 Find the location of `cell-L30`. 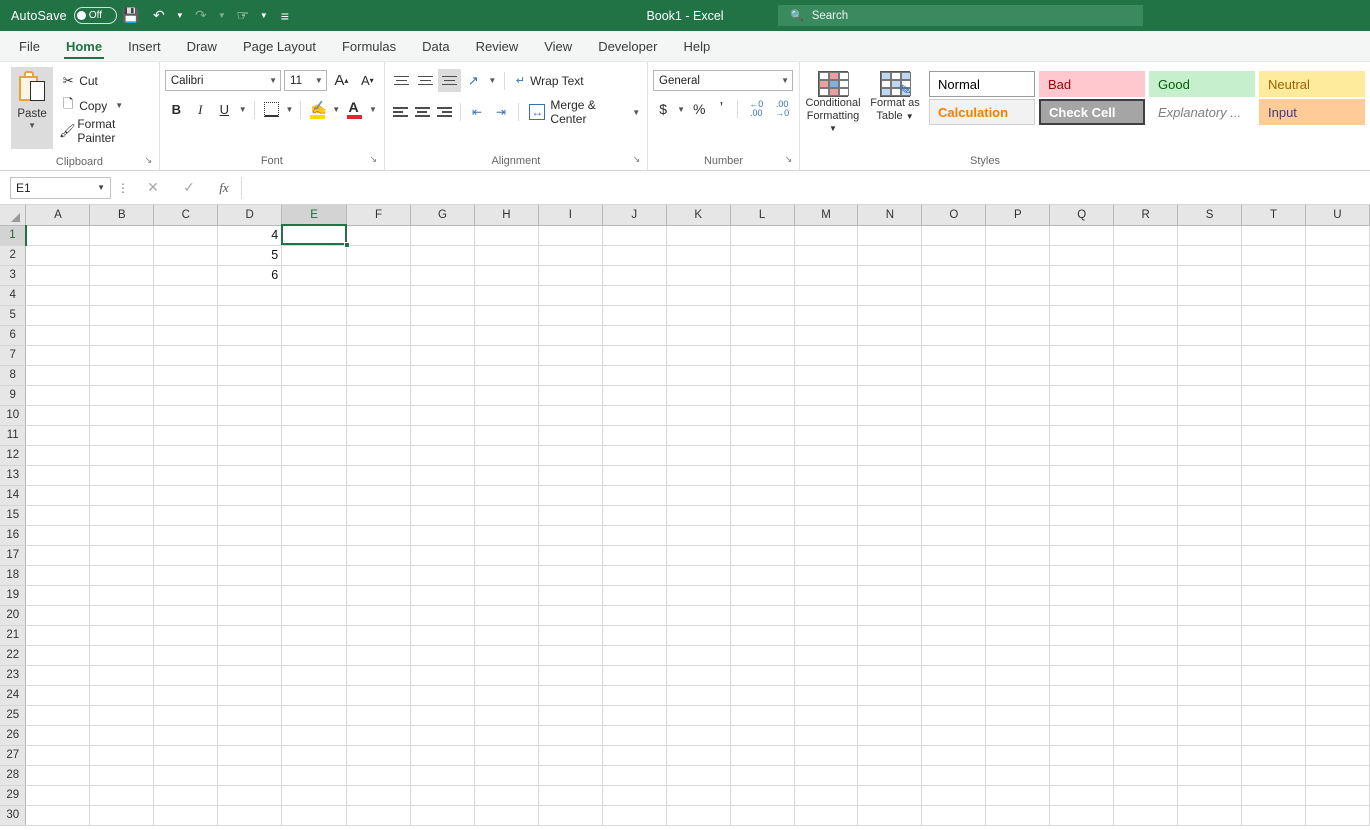

cell-L30 is located at coordinates (762, 815).